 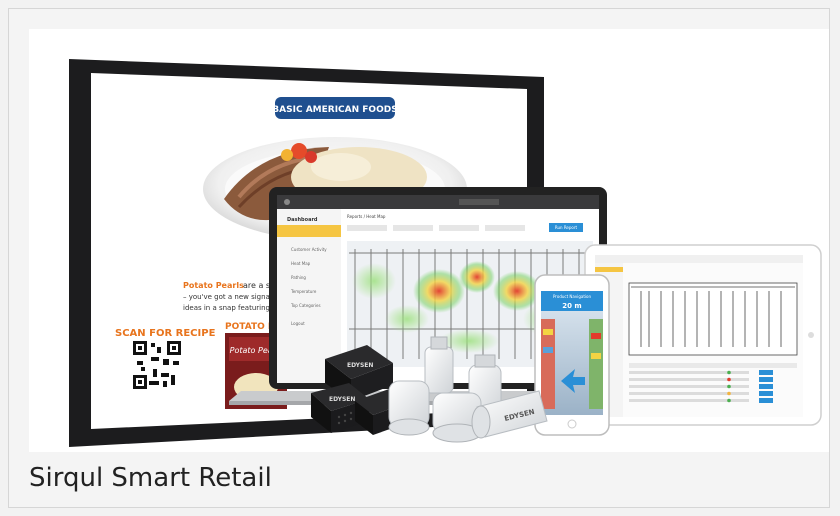 What do you see at coordinates (157, 365) in the screenshot?
I see `qr-code` at bounding box center [157, 365].